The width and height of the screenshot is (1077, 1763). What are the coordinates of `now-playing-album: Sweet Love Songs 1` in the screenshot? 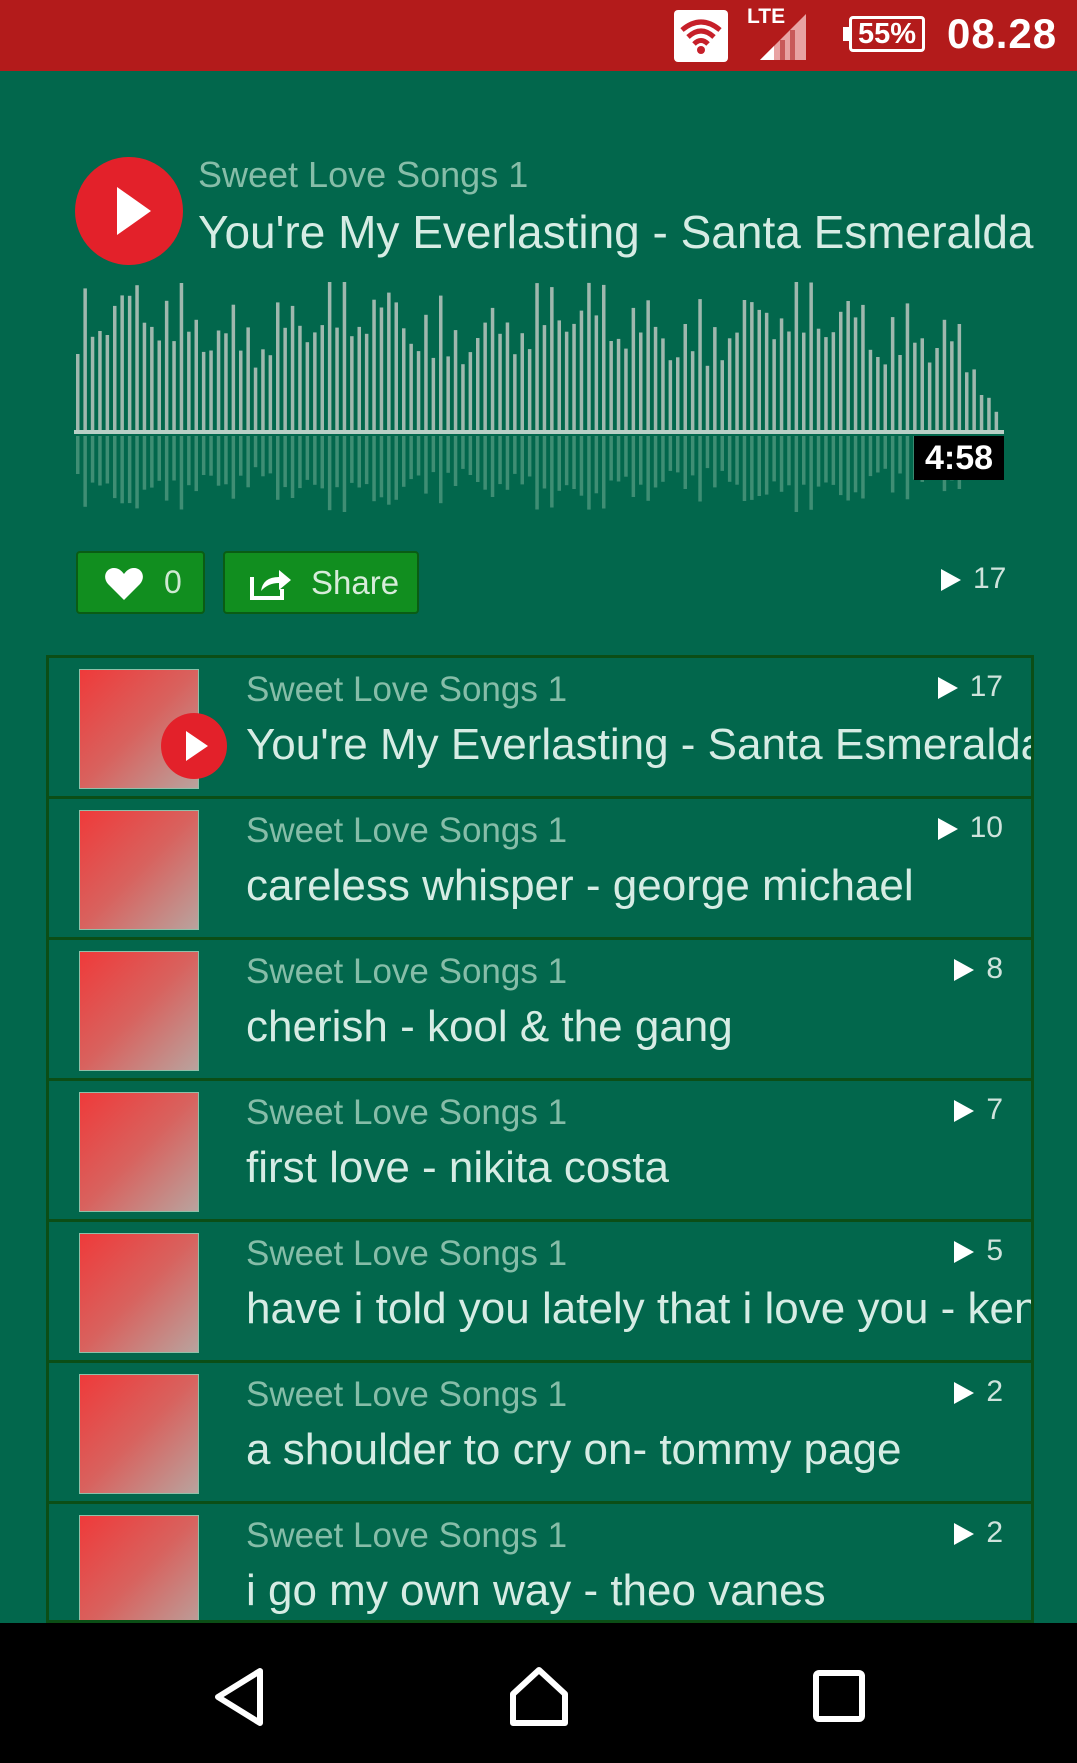 It's located at (363, 174).